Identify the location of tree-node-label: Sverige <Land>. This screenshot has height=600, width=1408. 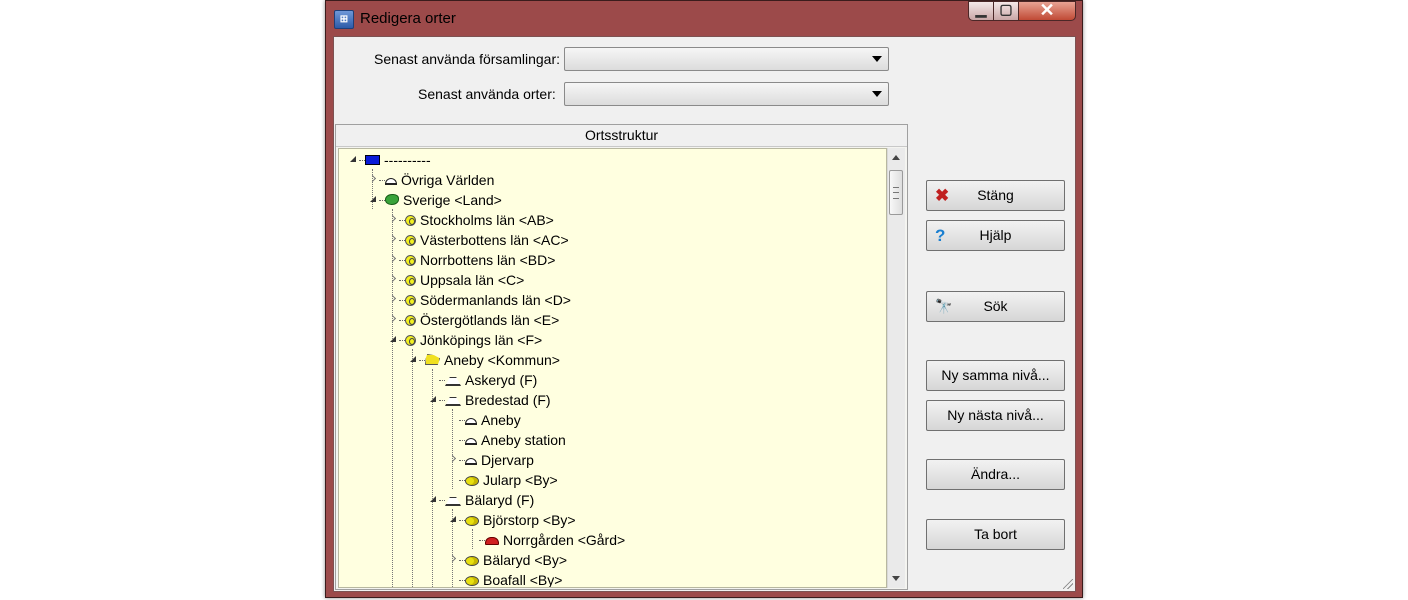
(452, 200).